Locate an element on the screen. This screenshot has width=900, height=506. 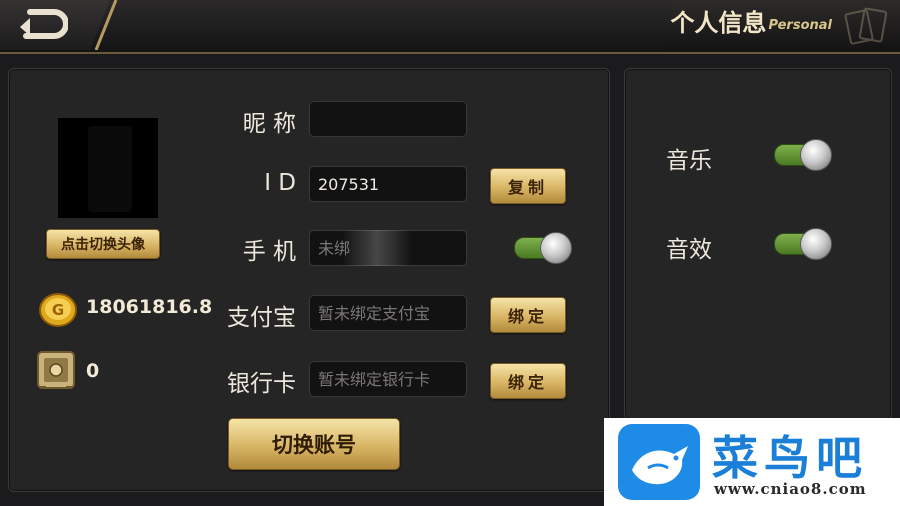
gold-coin-icon: G is located at coordinates (58, 310).